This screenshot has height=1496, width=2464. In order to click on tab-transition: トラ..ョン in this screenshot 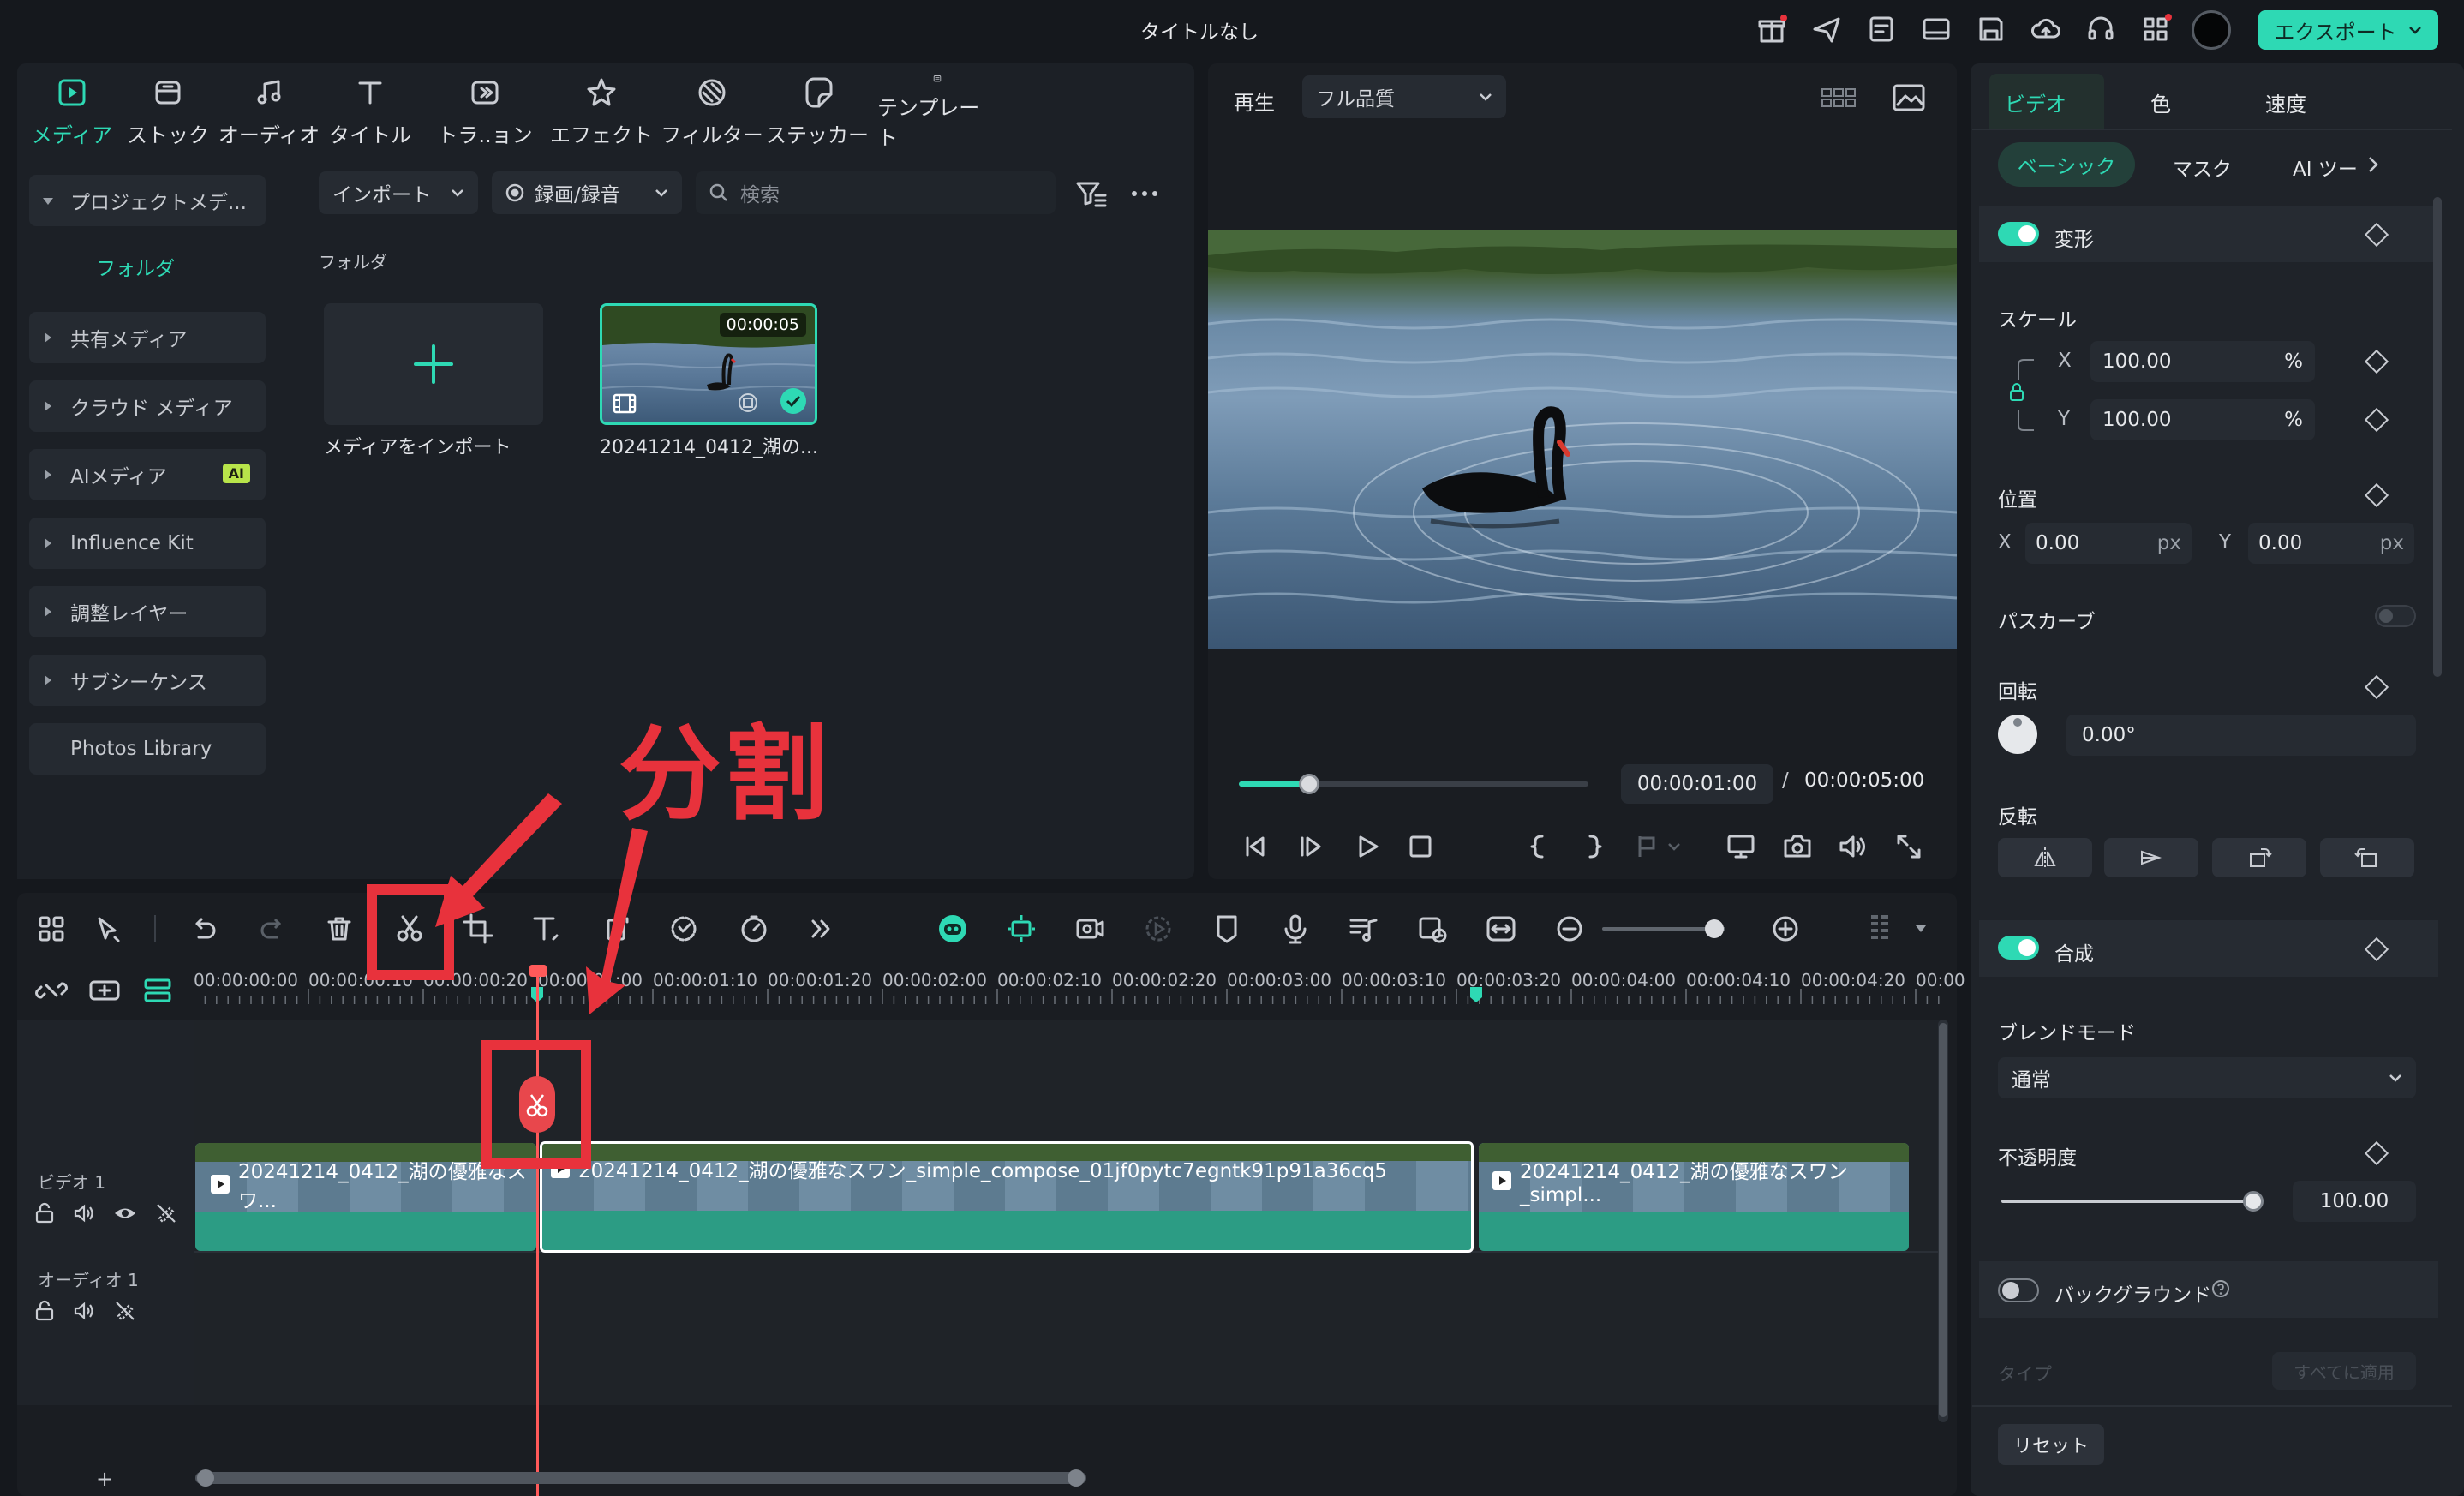, I will do `click(485, 112)`.